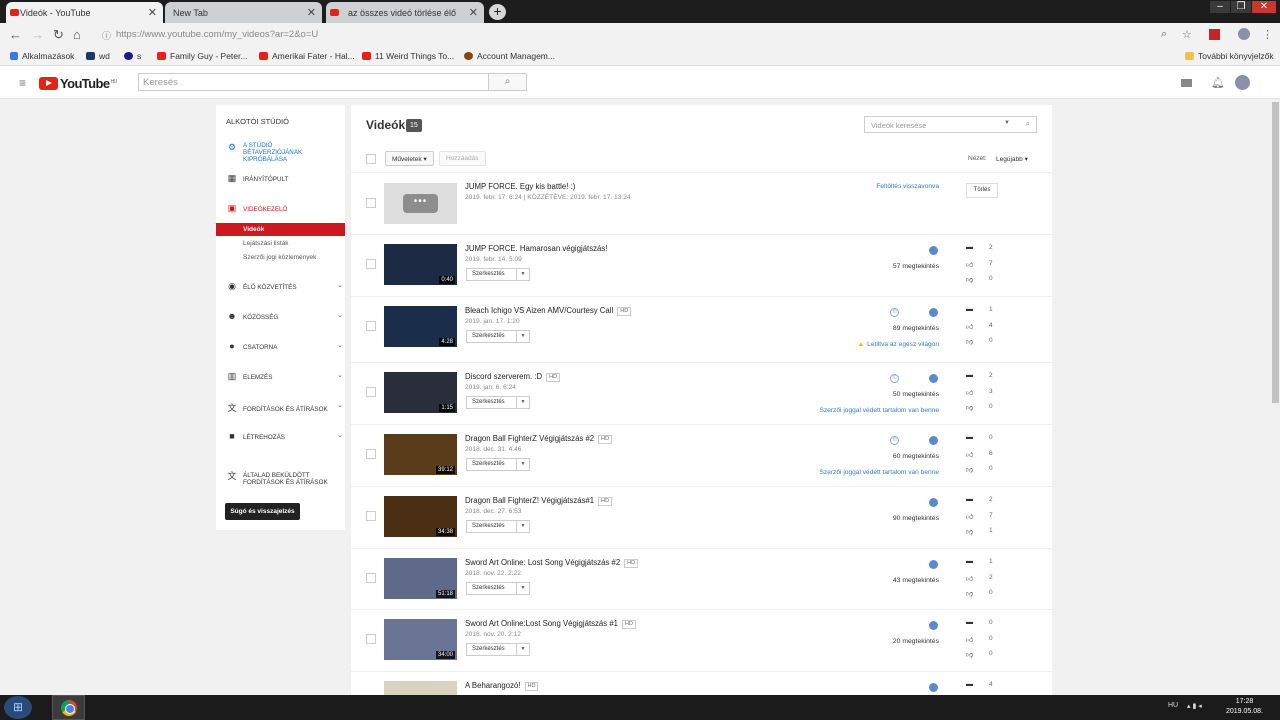 This screenshot has height=720, width=1280. I want to click on scrollbar-thumb, so click(1275, 252).